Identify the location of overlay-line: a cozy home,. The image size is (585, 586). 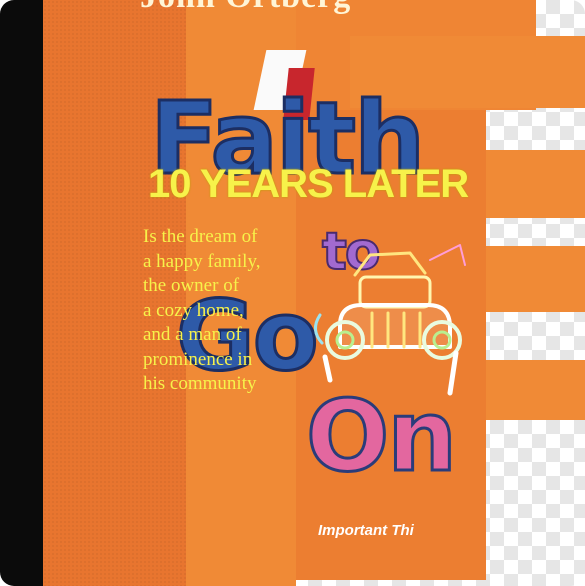
(193, 310).